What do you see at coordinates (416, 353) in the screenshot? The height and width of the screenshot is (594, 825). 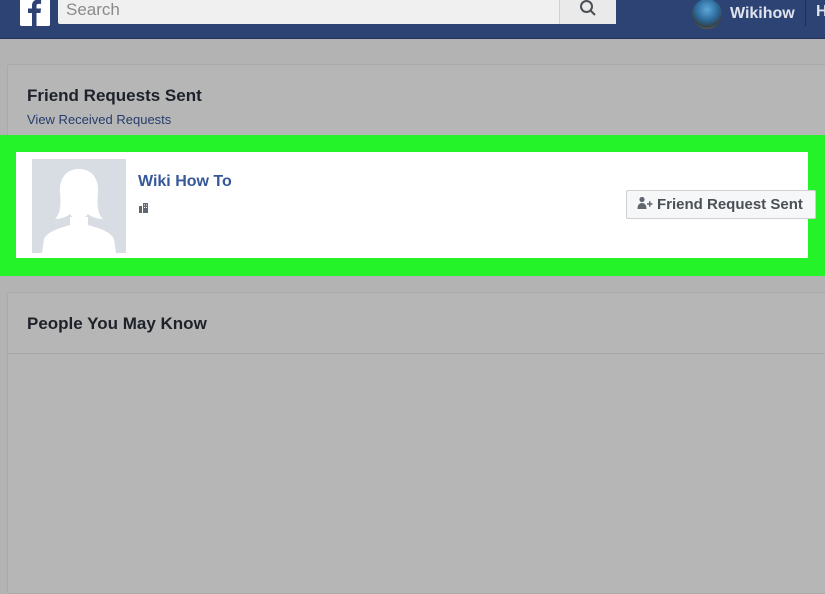 I see `divider` at bounding box center [416, 353].